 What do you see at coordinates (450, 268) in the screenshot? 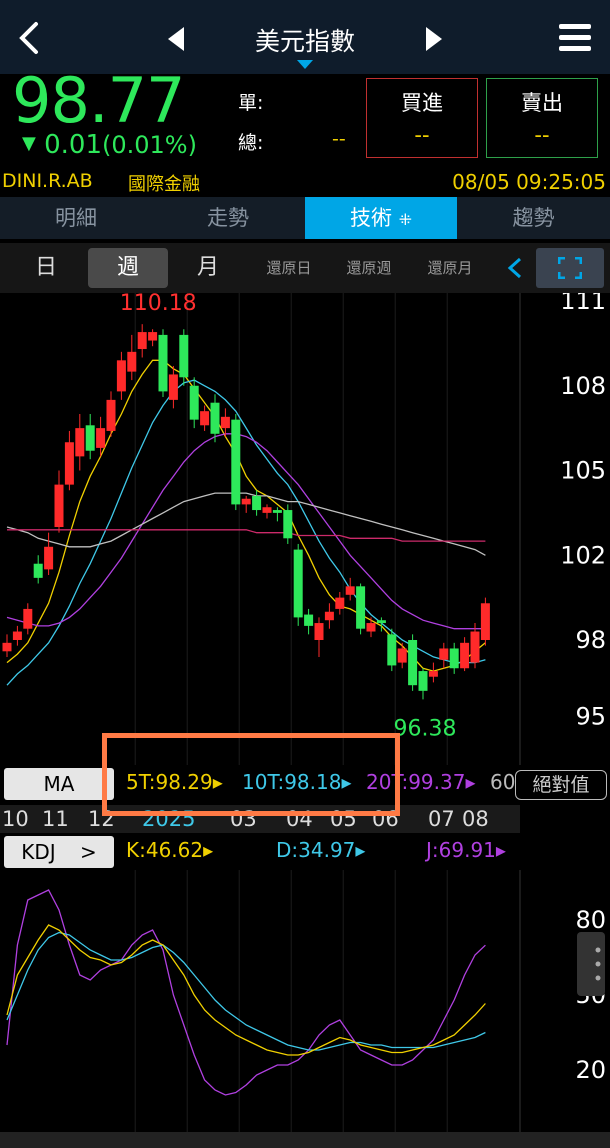
I see `period-adjusted-month: 還原月` at bounding box center [450, 268].